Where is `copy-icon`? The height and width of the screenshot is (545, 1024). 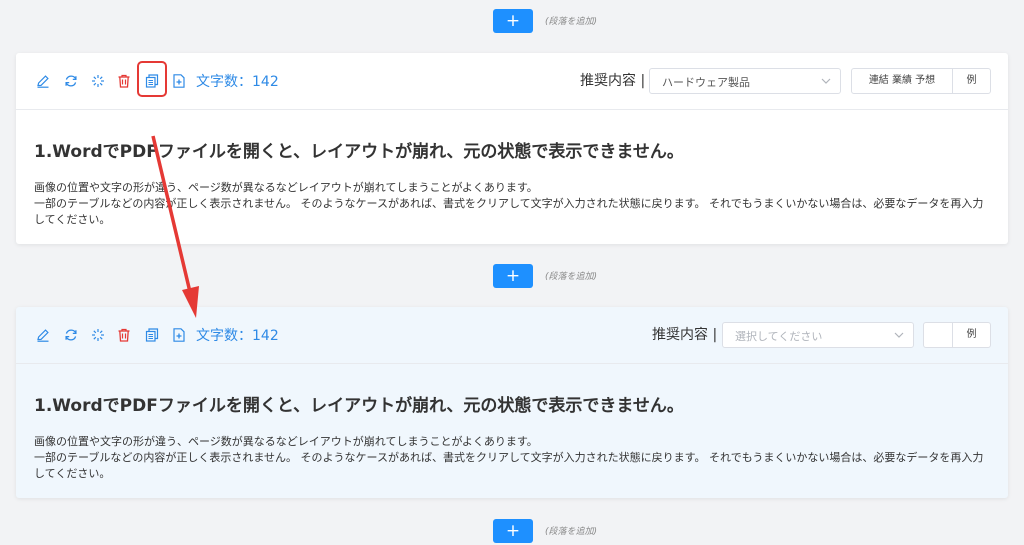
copy-icon is located at coordinates (152, 335).